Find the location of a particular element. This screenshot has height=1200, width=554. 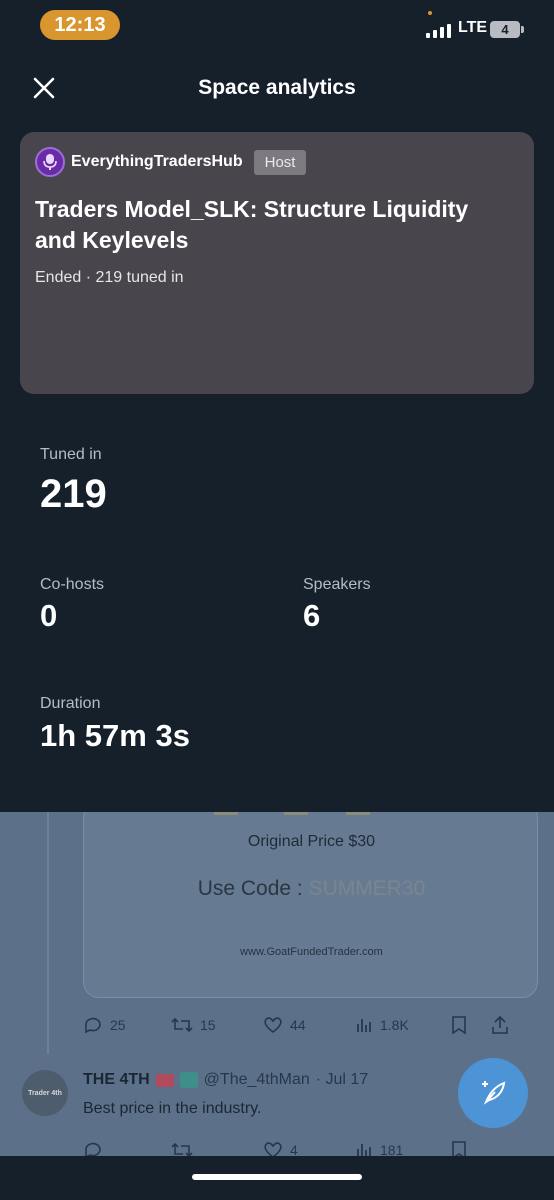

tweet-avatar: Trader 4th is located at coordinates (45, 1093).